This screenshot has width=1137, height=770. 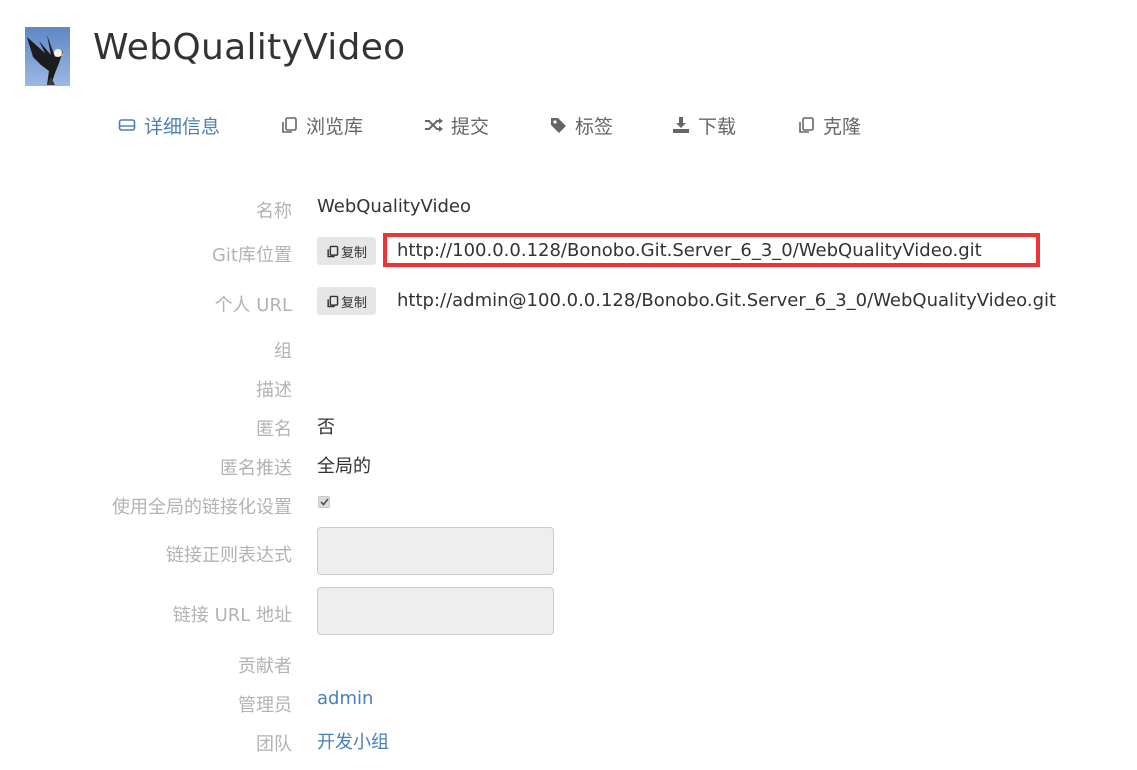 I want to click on group-label: 组, so click(x=283, y=351).